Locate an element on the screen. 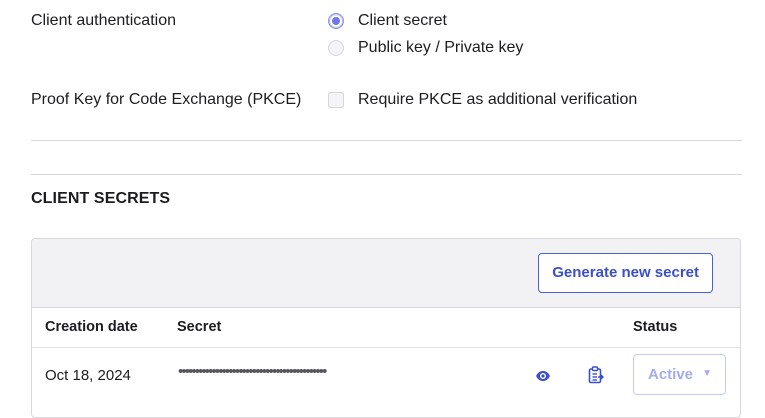 The image size is (765, 418). client-secrets-title: CLIENT SECRETS is located at coordinates (101, 198).